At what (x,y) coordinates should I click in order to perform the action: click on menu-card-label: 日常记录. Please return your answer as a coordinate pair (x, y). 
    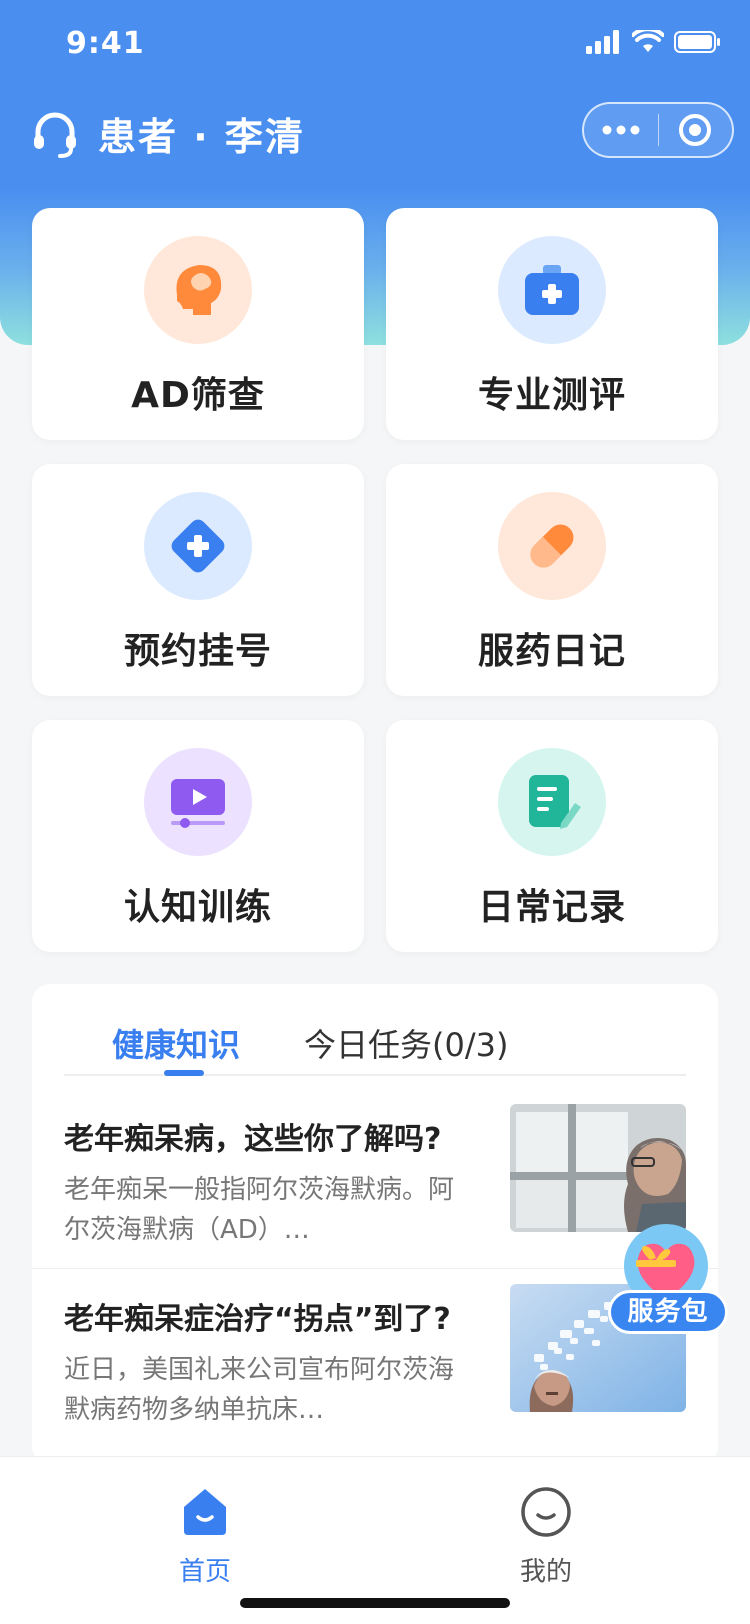
    Looking at the image, I should click on (551, 907).